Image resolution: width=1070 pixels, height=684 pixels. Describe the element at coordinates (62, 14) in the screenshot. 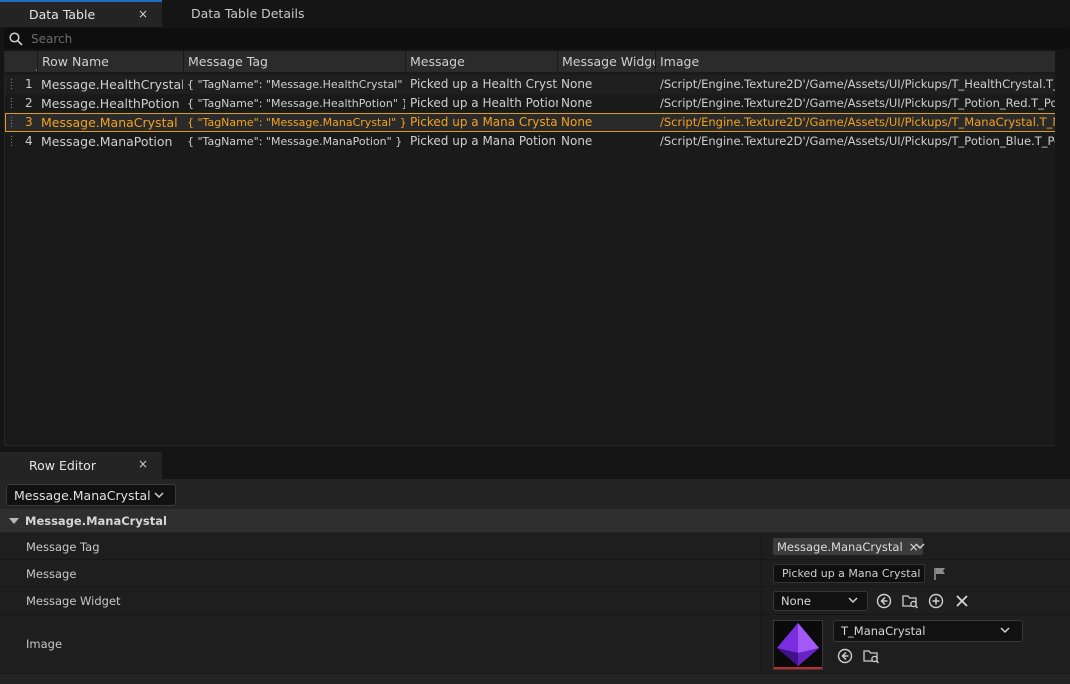

I see `tab-data-table-label: Data Table` at that location.